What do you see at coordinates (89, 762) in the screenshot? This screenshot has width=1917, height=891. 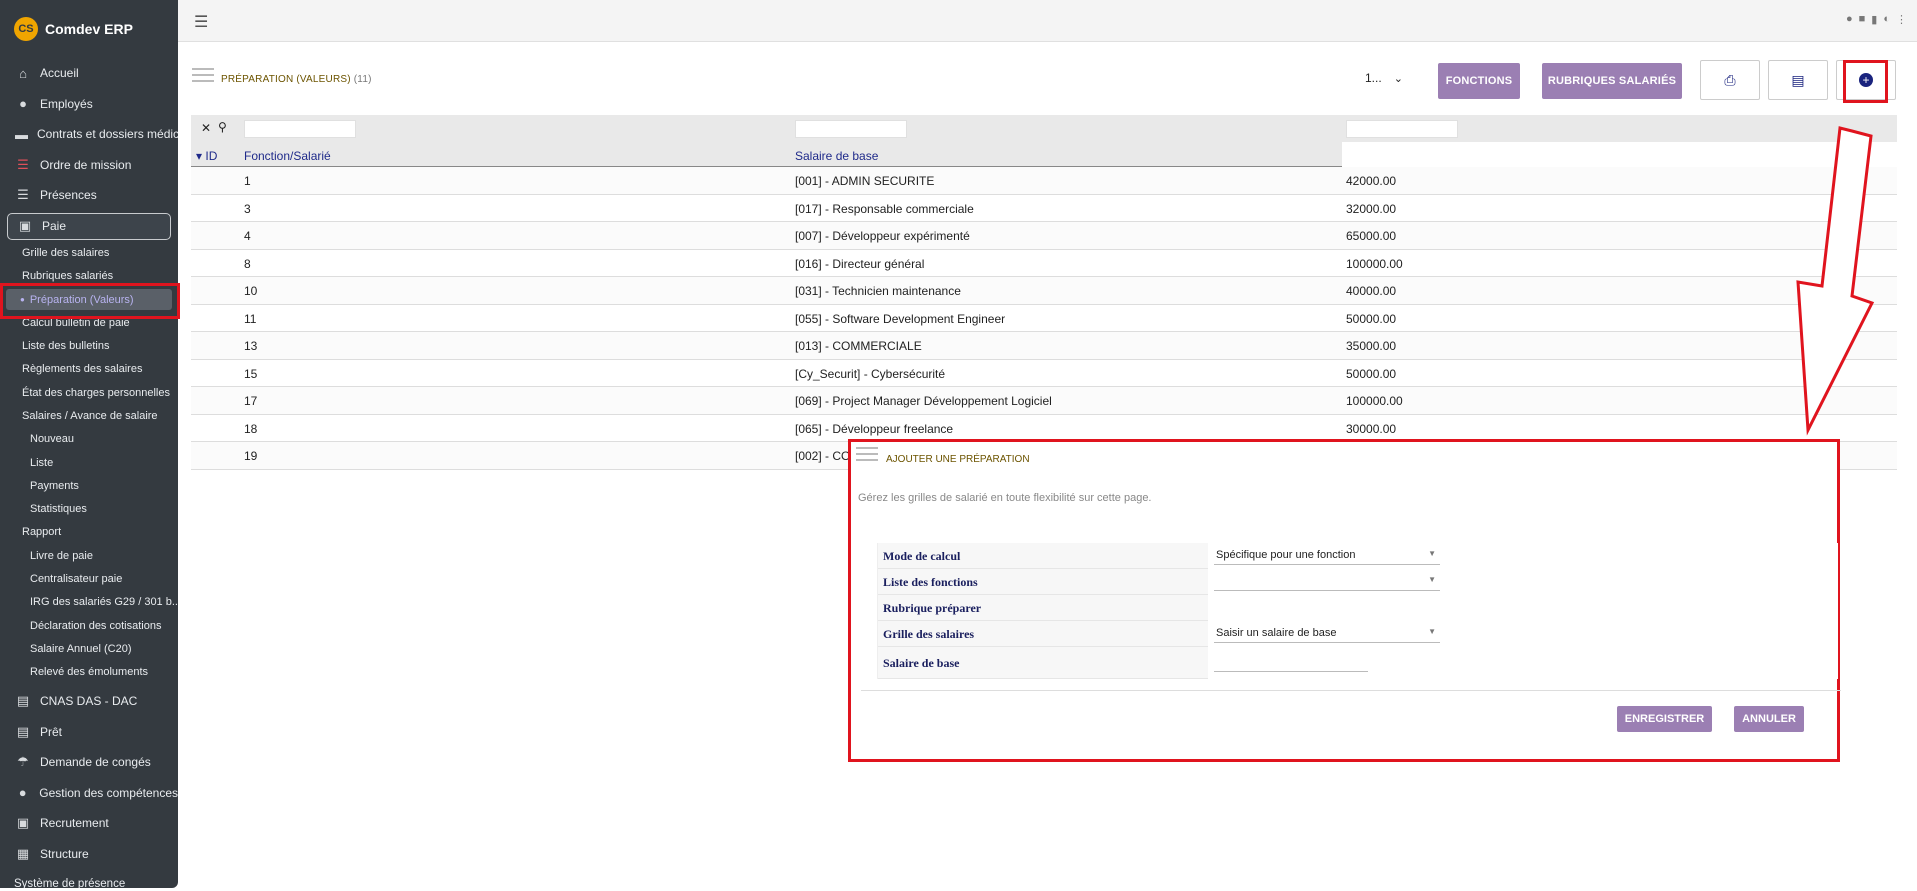 I see `sidebar-item-conges: ☂ Demande de congés` at bounding box center [89, 762].